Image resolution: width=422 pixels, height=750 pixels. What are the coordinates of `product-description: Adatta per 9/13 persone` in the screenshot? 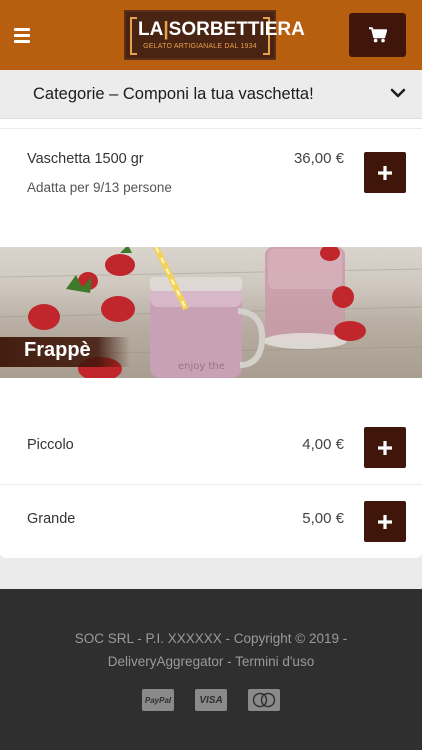 It's located at (99, 187).